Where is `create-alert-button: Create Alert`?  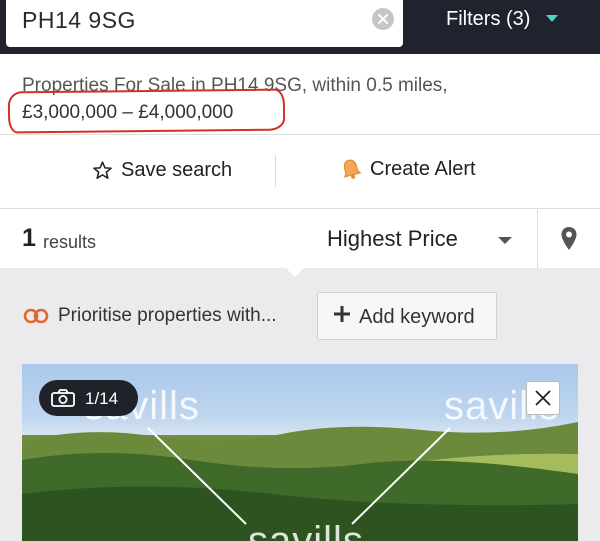
create-alert-button: Create Alert is located at coordinates (408, 169).